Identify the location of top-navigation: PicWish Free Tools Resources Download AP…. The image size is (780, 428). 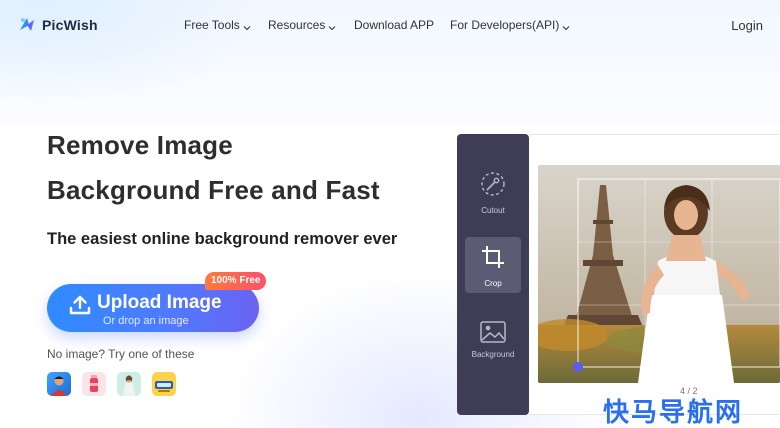
(390, 26).